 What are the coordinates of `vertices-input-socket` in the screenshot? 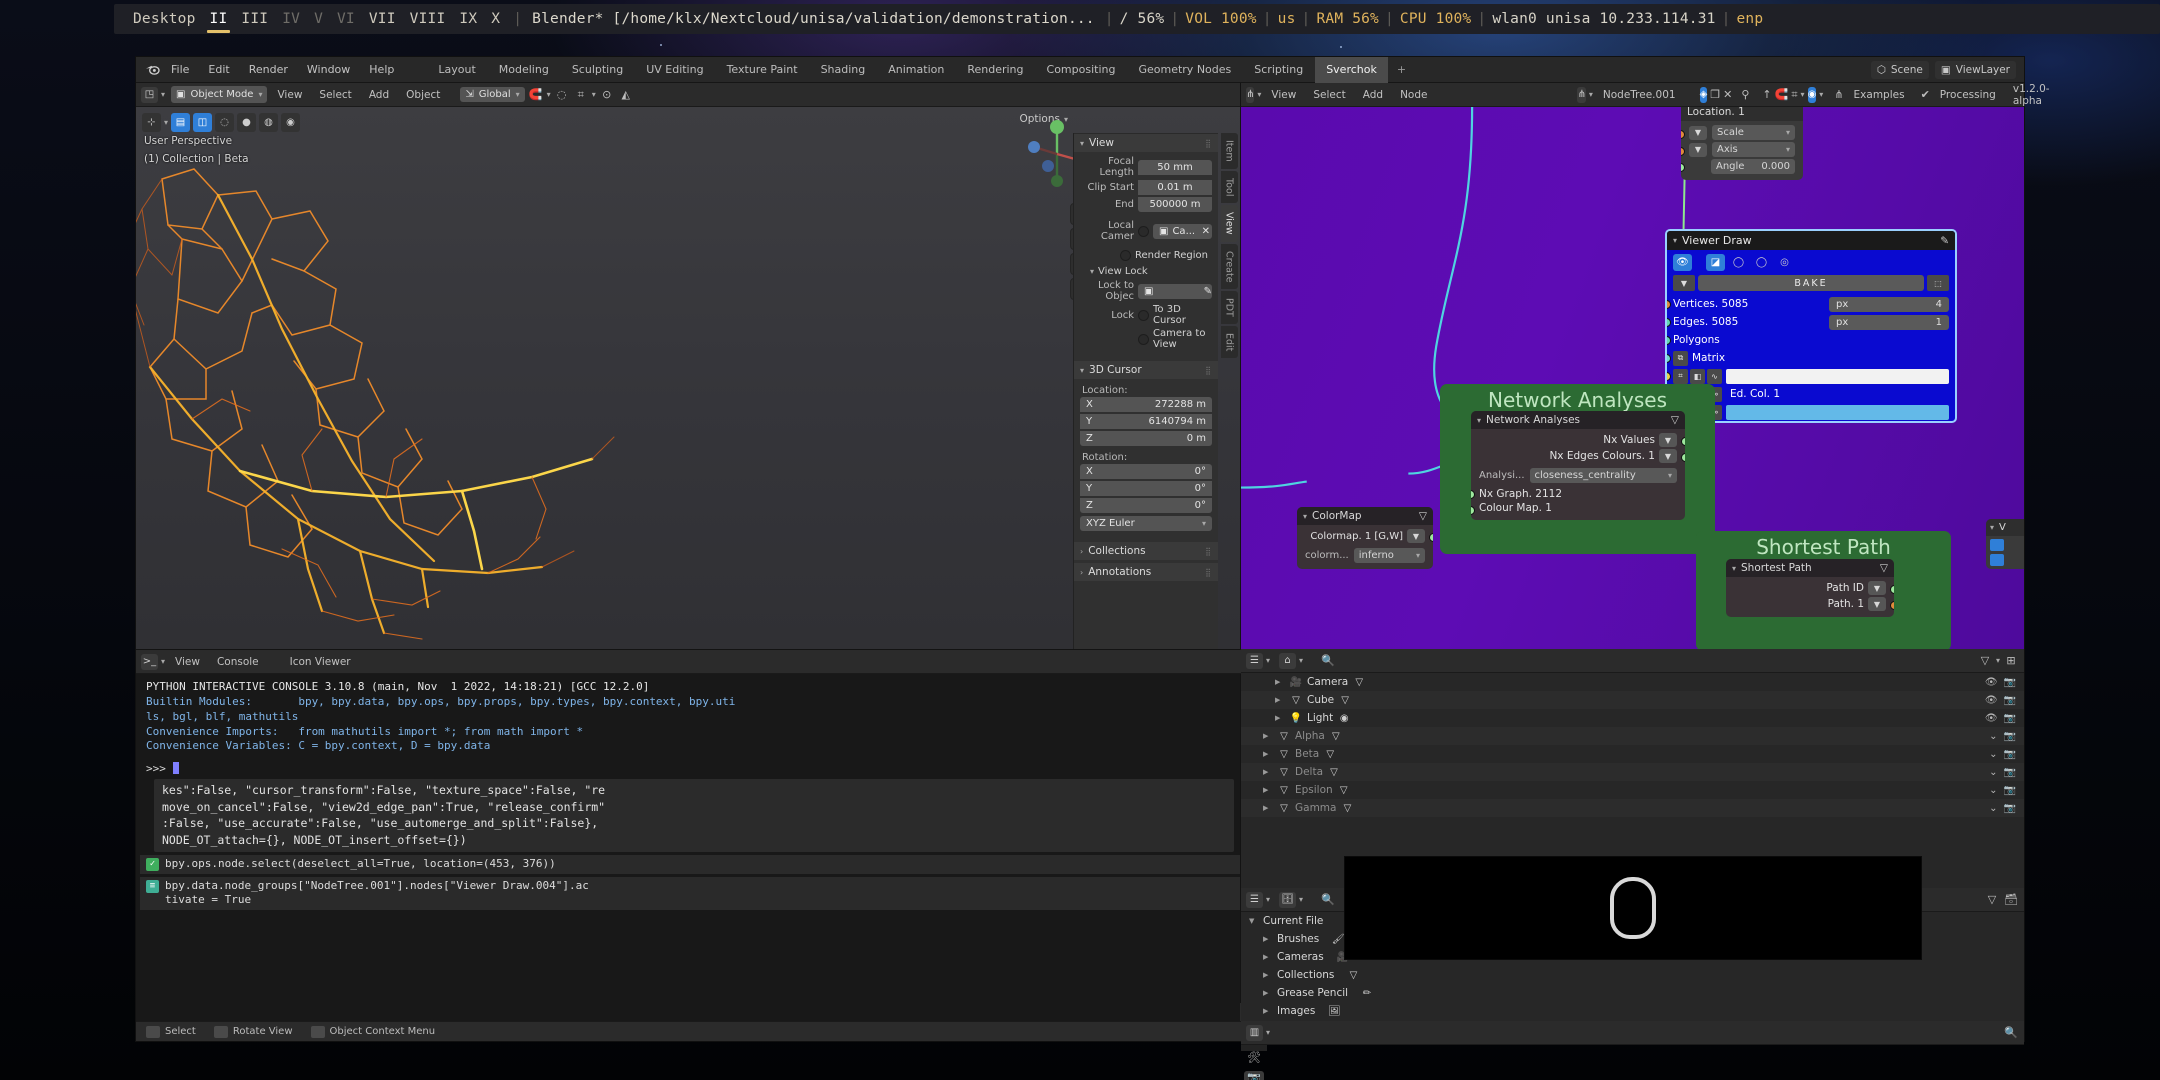 It's located at (1669, 304).